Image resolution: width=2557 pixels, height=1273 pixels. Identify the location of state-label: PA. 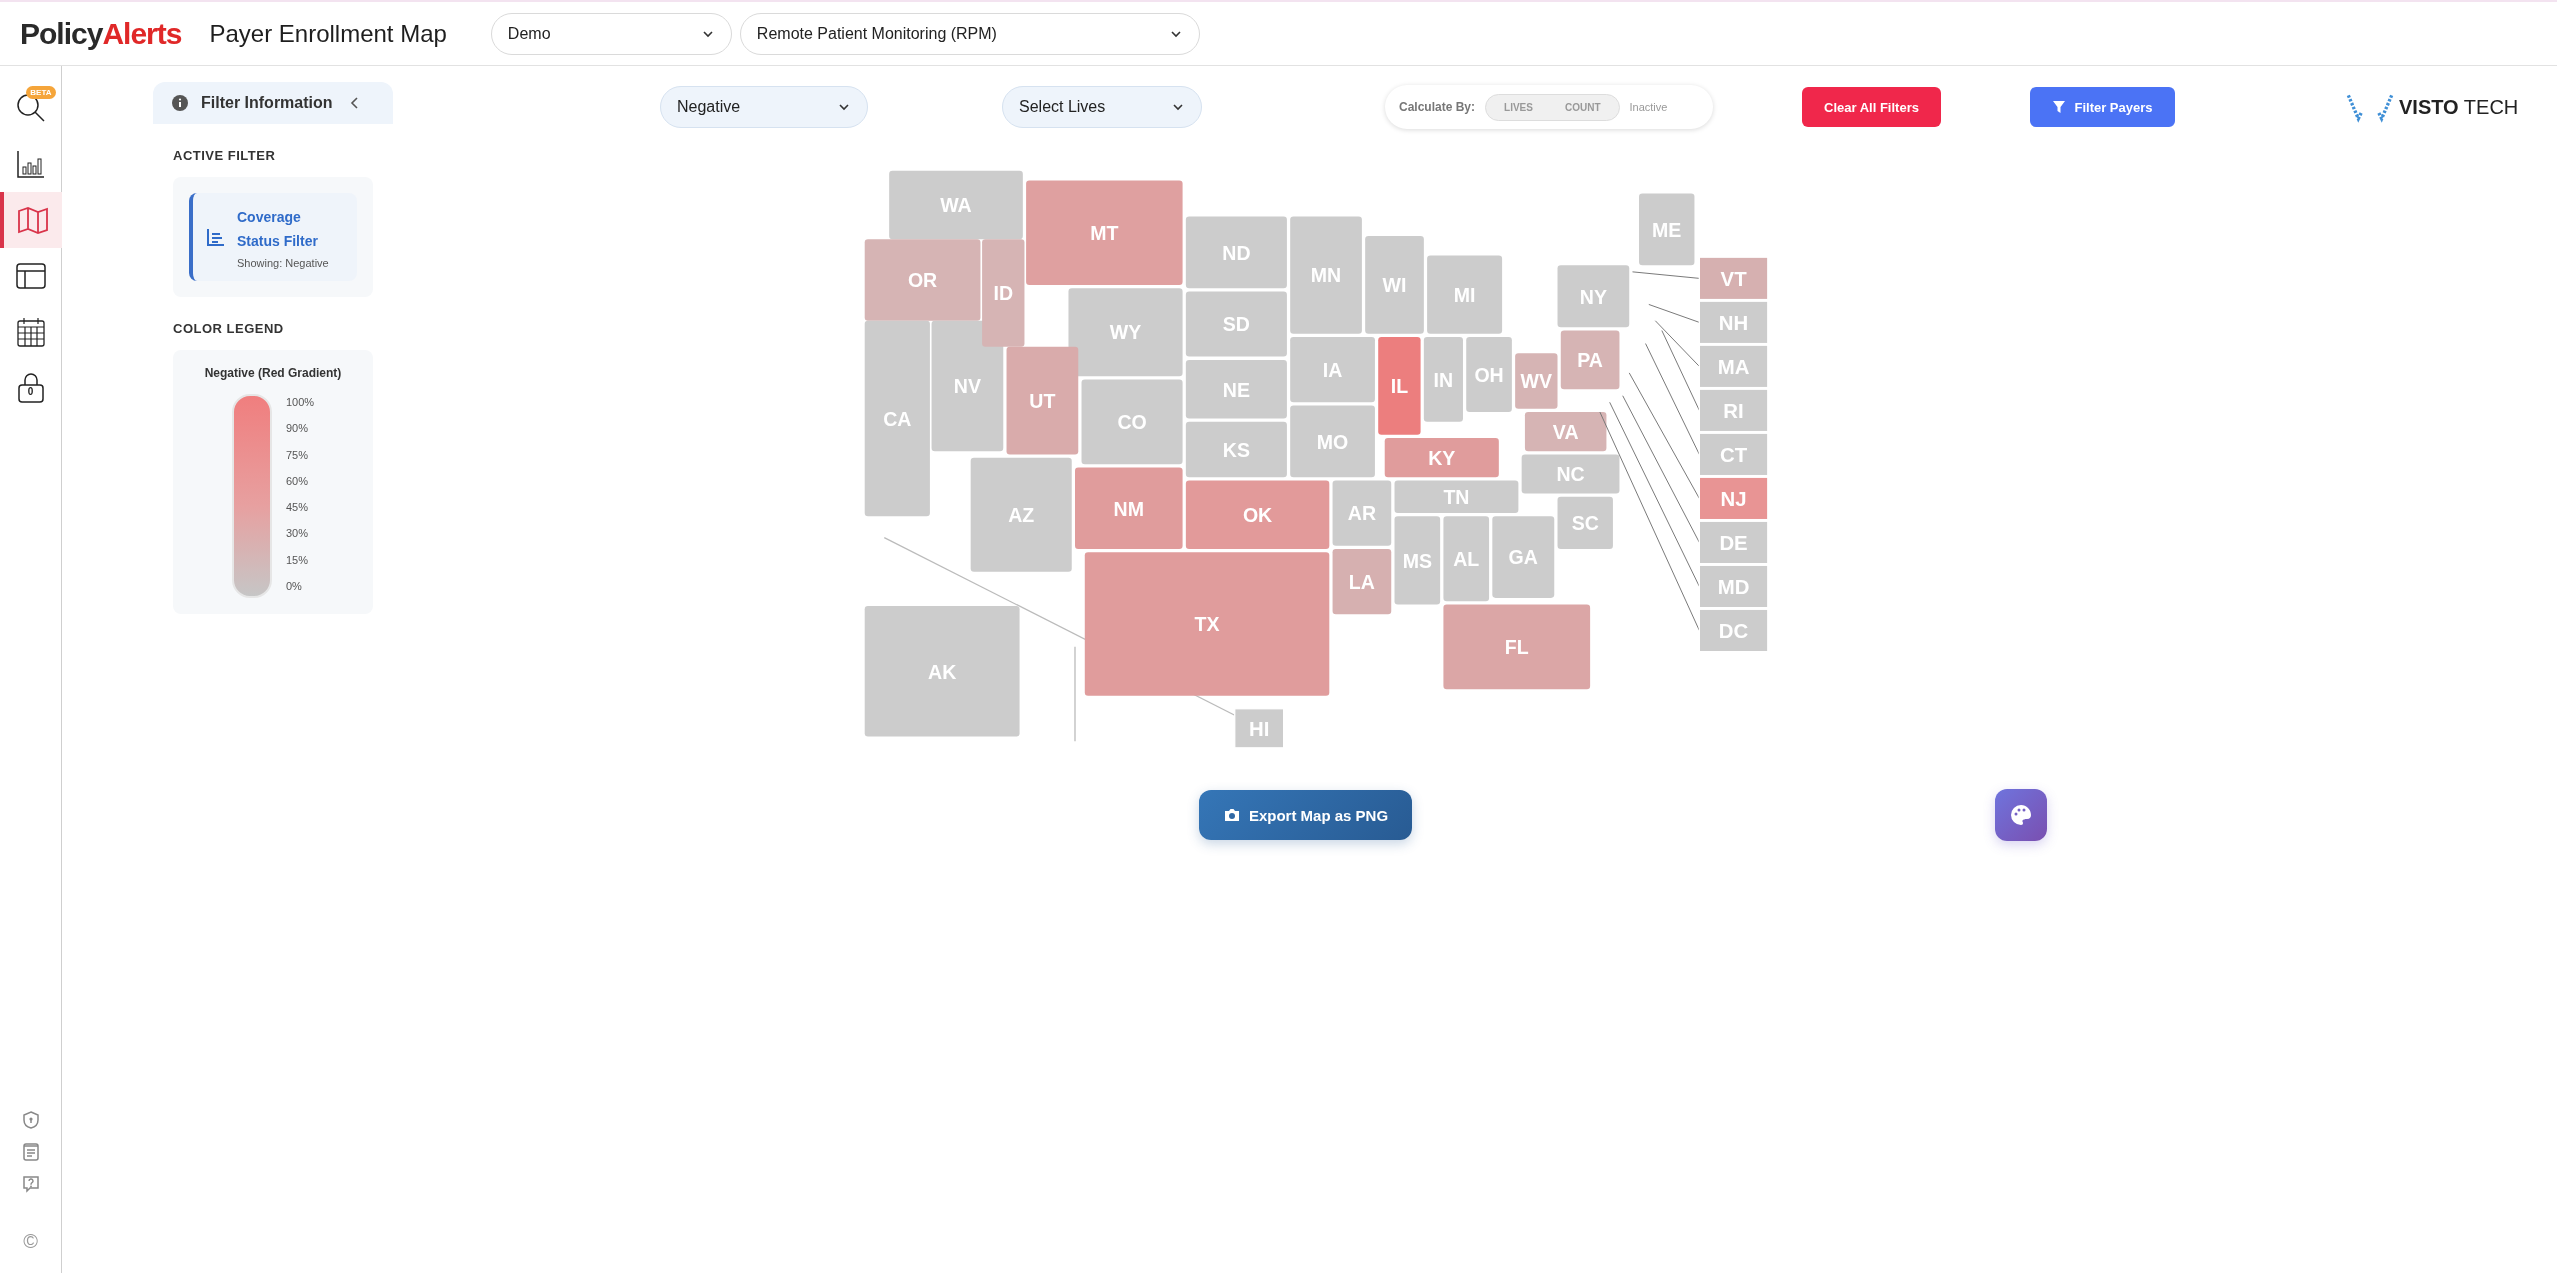
(1590, 360).